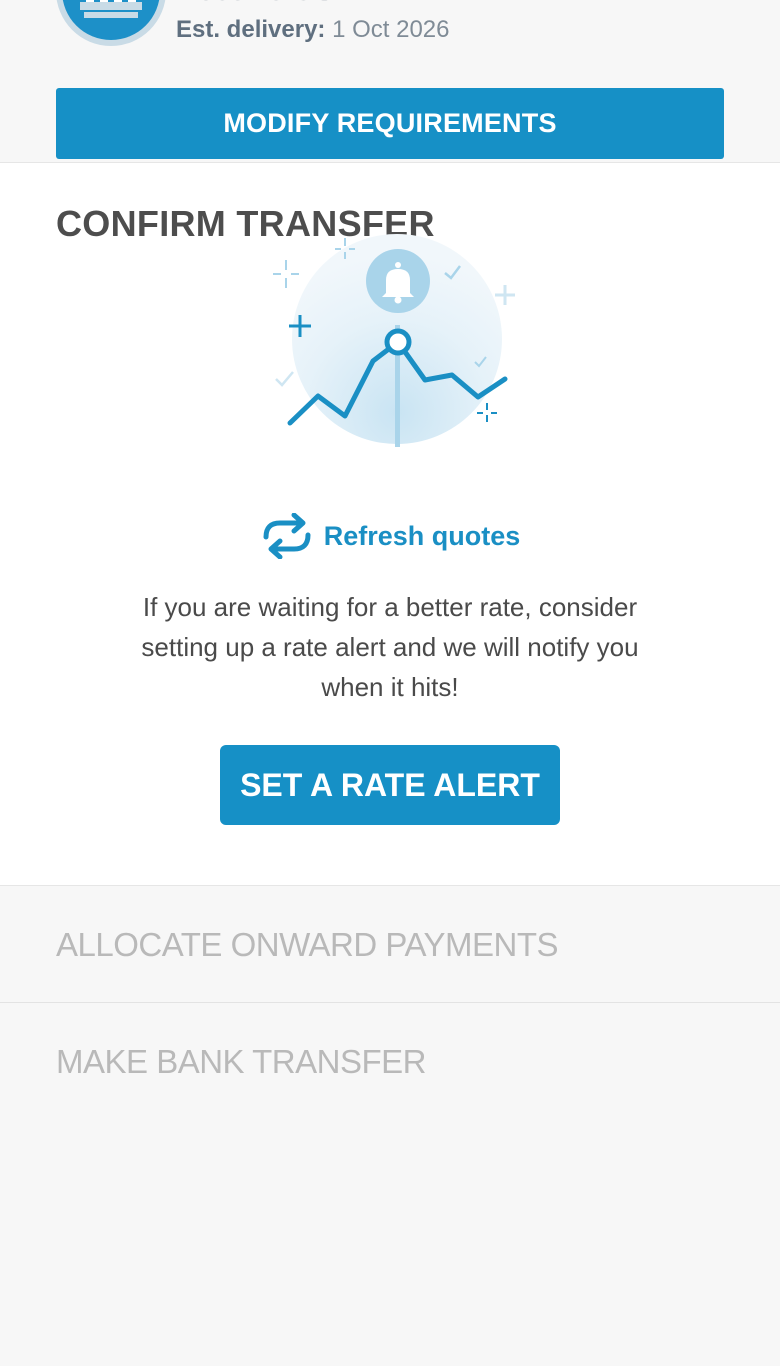 The image size is (780, 1366). What do you see at coordinates (111, 23) in the screenshot?
I see `bank-icon` at bounding box center [111, 23].